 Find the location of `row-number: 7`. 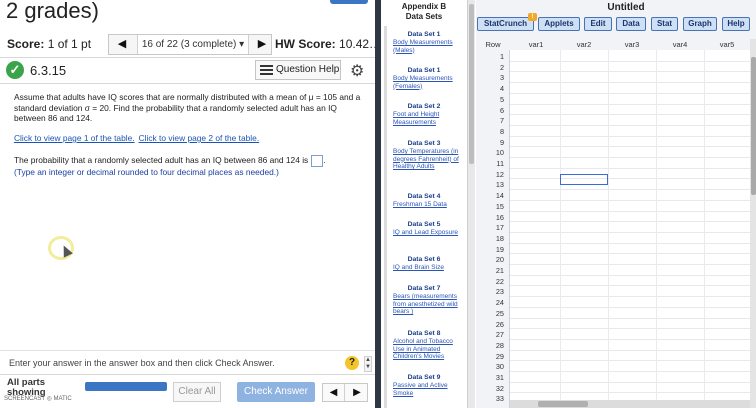

row-number: 7 is located at coordinates (490, 120).